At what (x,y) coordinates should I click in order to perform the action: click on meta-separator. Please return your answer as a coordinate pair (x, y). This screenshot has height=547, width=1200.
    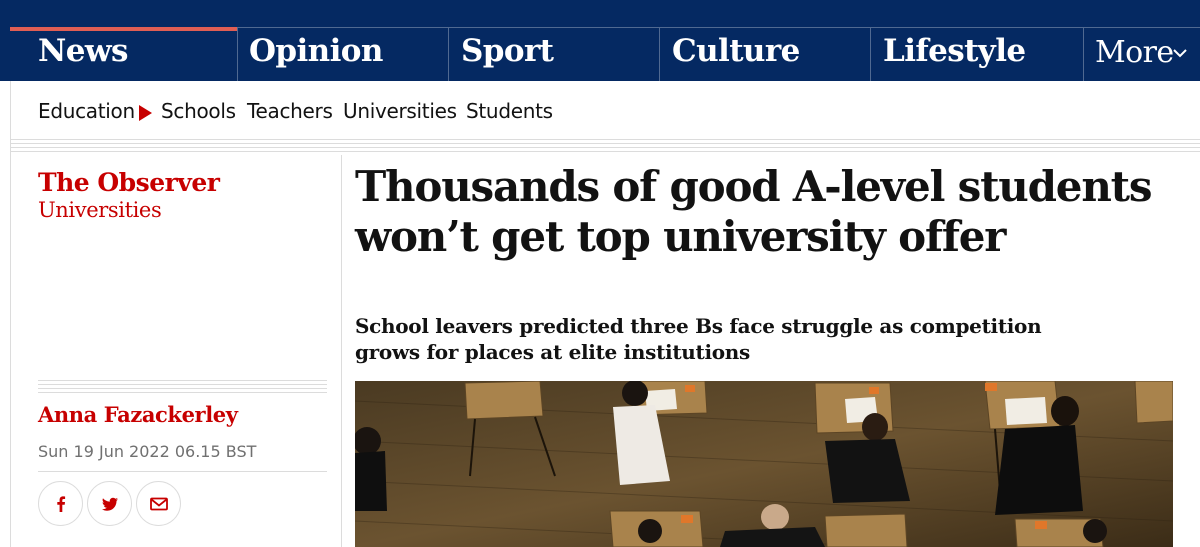
    Looking at the image, I should click on (182, 471).